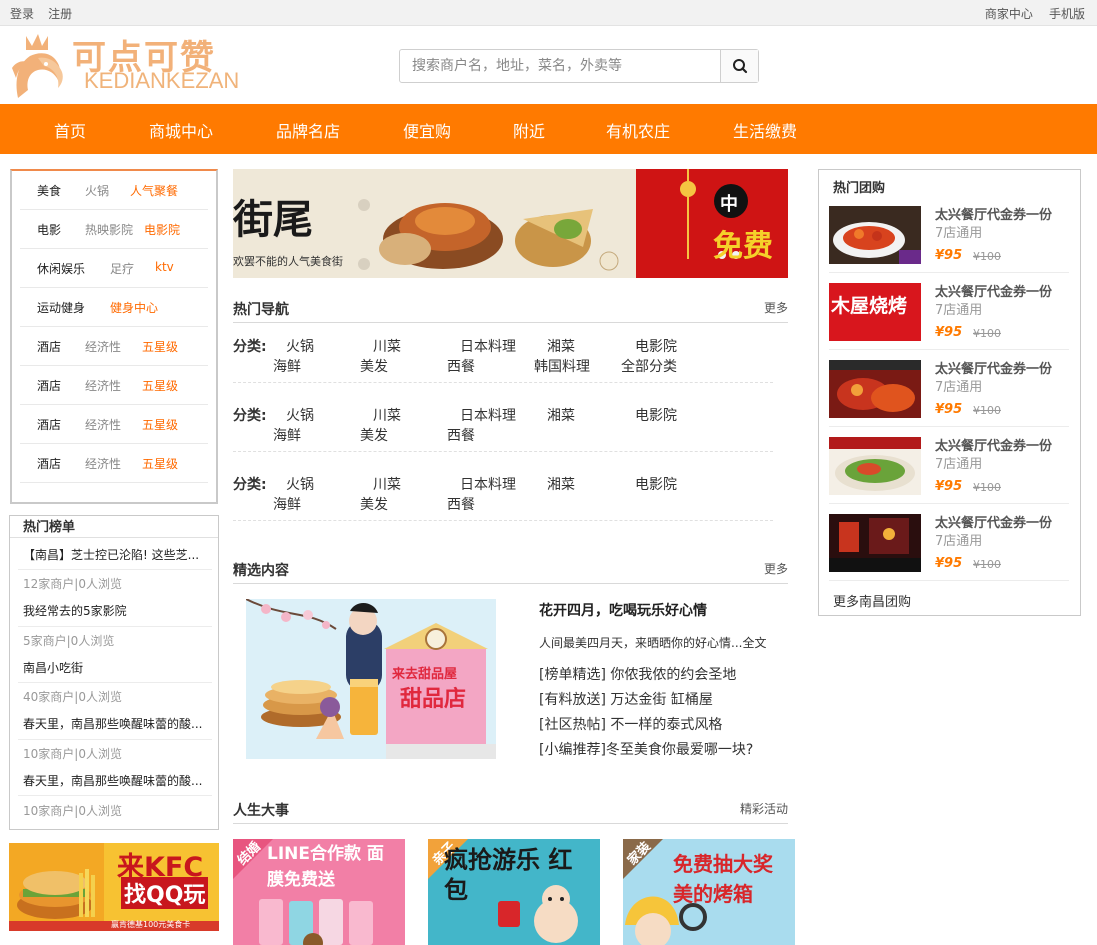 Image resolution: width=1097 pixels, height=945 pixels. What do you see at coordinates (49, 229) in the screenshot?
I see `category-main: 电影` at bounding box center [49, 229].